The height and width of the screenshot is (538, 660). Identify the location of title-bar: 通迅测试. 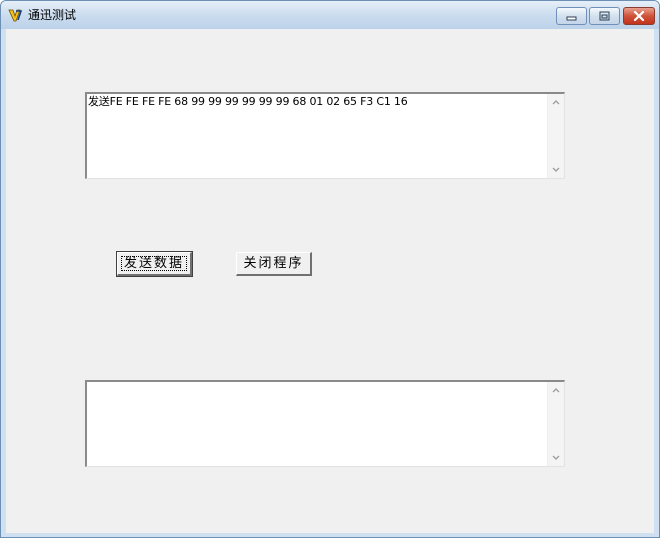
(330, 15).